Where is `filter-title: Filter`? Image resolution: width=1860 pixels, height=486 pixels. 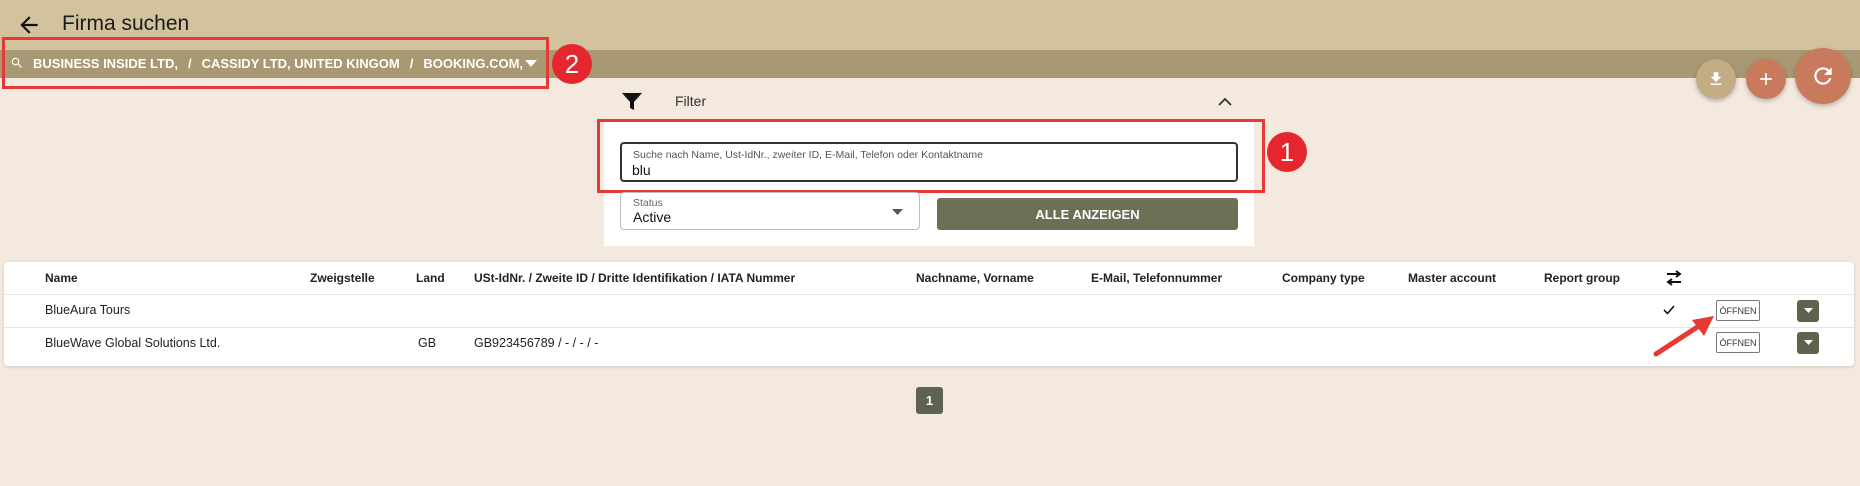 filter-title: Filter is located at coordinates (691, 101).